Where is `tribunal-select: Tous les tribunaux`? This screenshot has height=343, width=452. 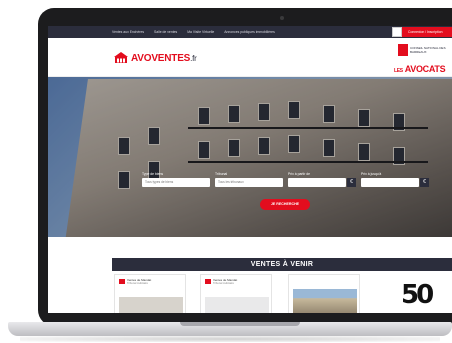
tribunal-select: Tous les tribunaux is located at coordinates (249, 182).